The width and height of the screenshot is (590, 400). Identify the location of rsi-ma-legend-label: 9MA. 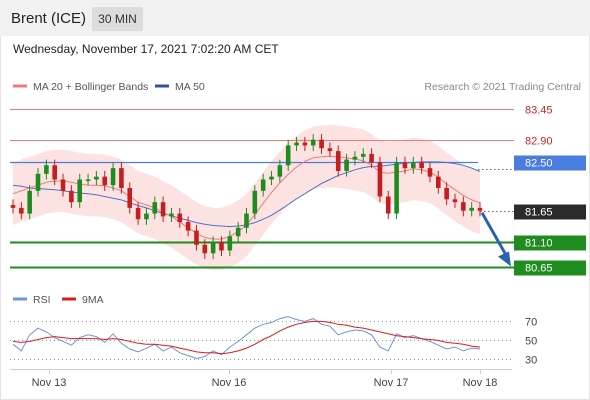
(93, 300).